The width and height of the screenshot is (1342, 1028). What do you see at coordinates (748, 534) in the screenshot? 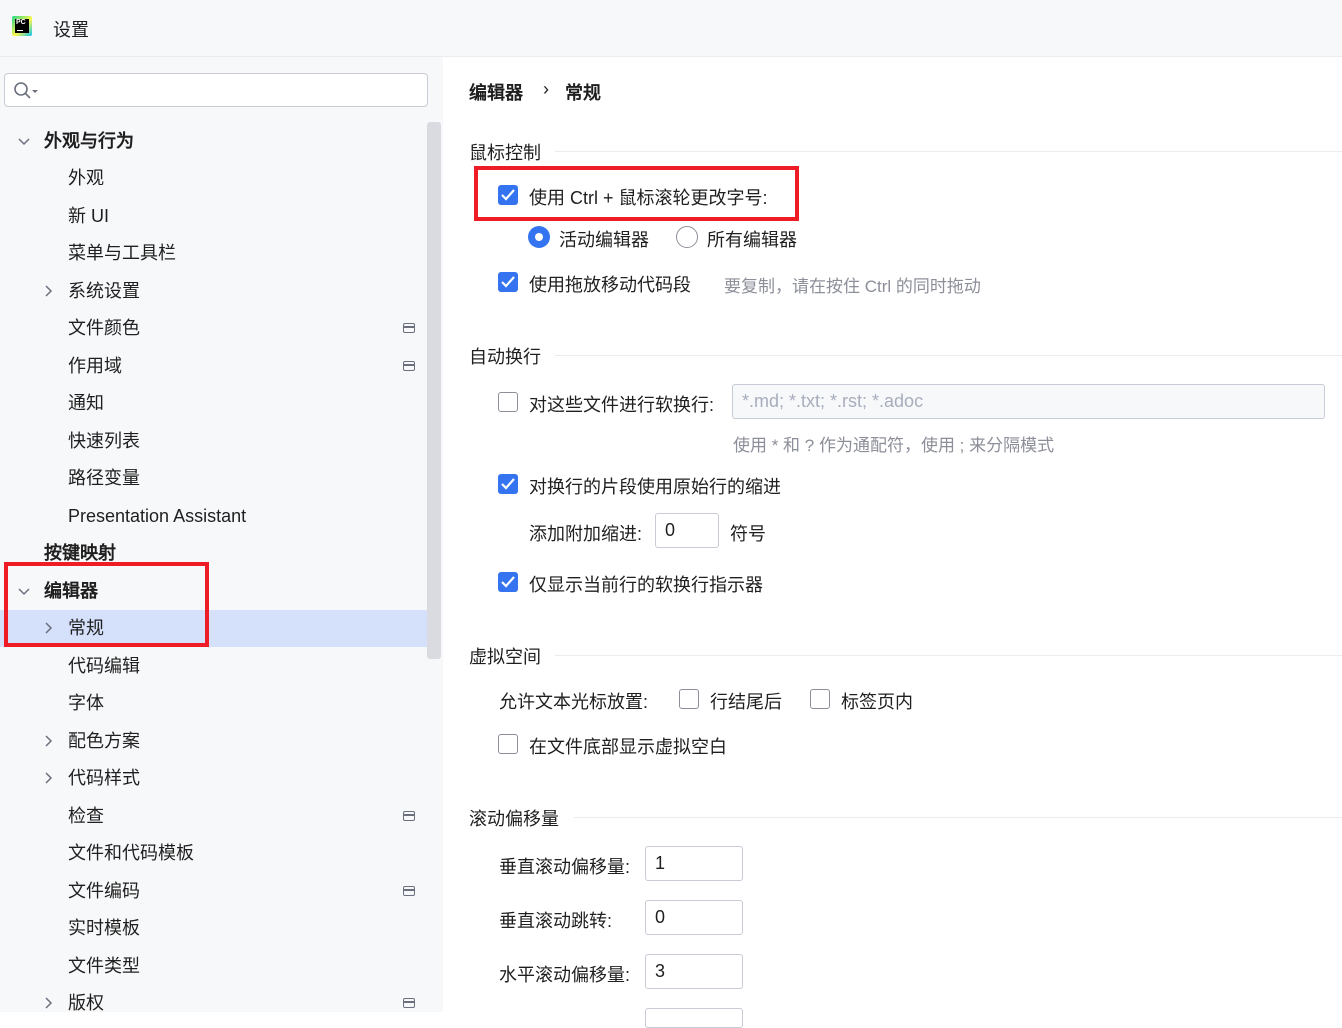
I see `extra-indent-unit: 符号` at bounding box center [748, 534].